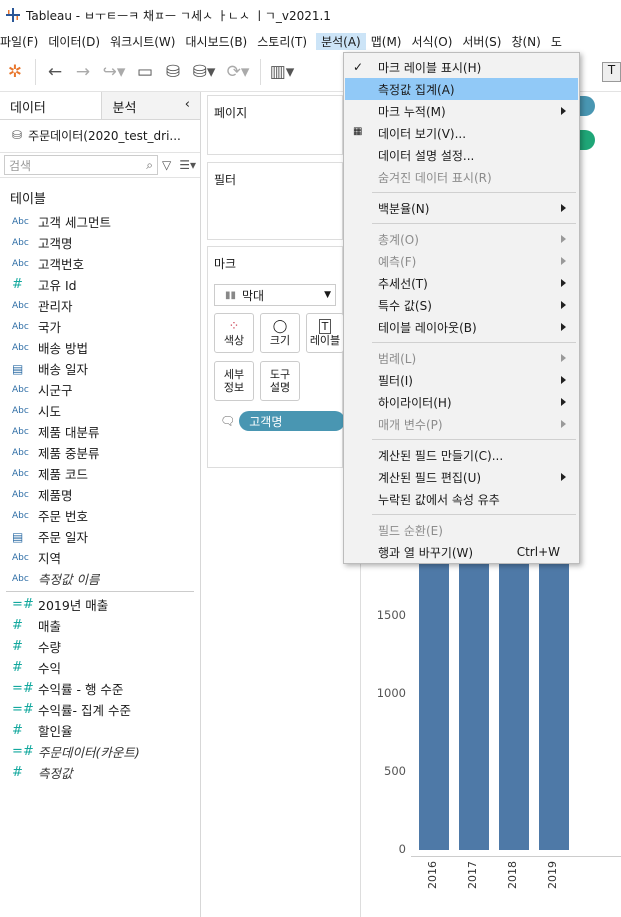 Image resolution: width=621 pixels, height=917 pixels. Describe the element at coordinates (461, 283) in the screenshot. I see `menu-item: 추세선(T)` at that location.